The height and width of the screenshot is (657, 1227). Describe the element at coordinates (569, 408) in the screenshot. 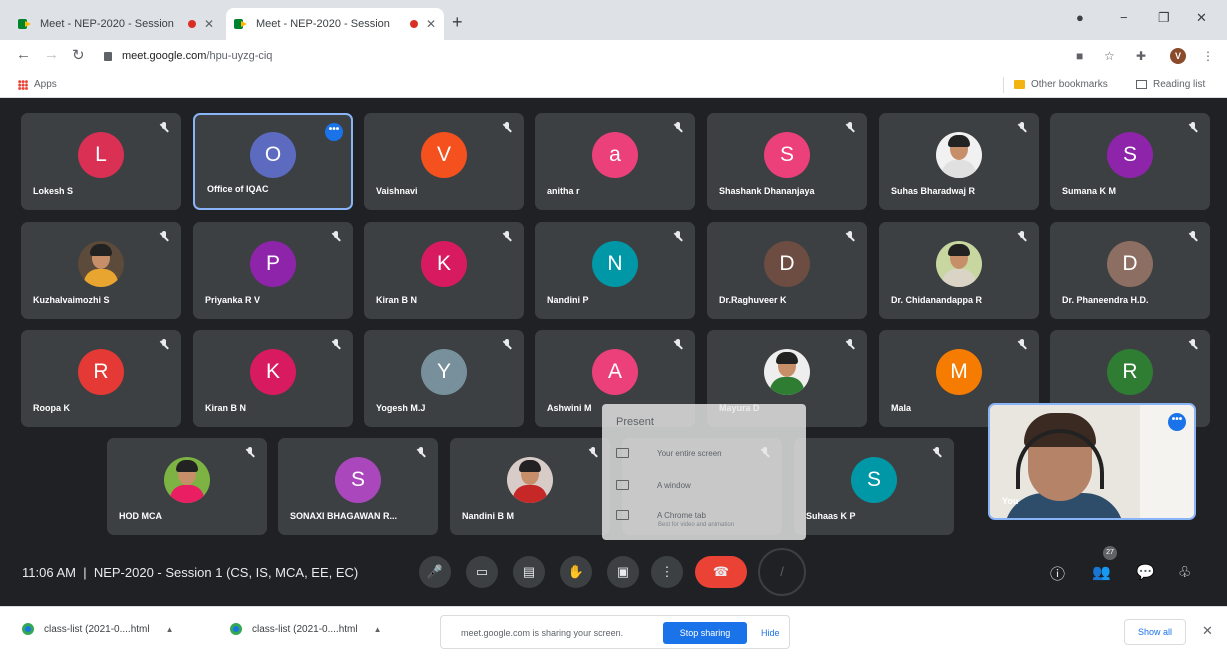

I see `participant-name: Ashwini M` at that location.